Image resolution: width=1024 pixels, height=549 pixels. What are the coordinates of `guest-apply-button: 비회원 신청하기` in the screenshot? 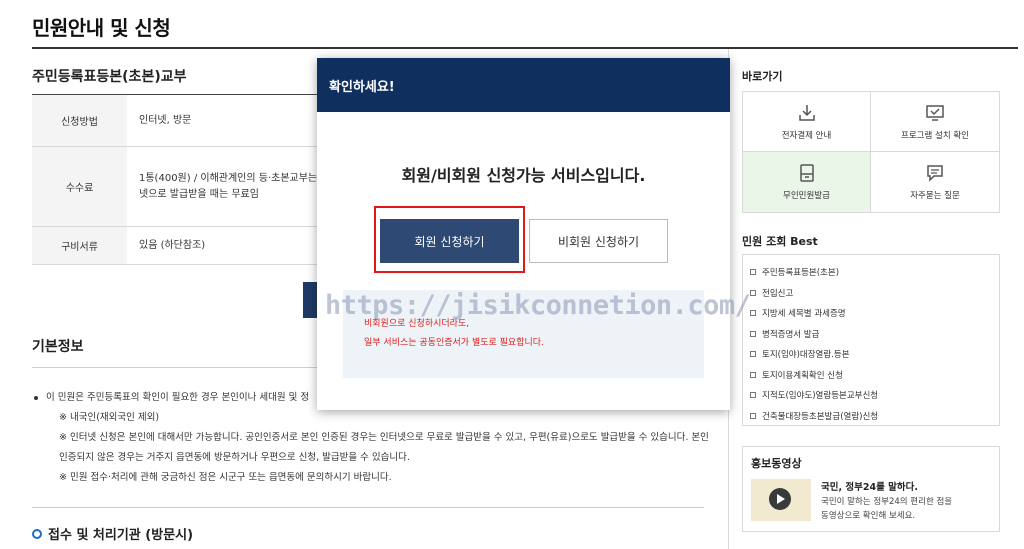 It's located at (598, 241).